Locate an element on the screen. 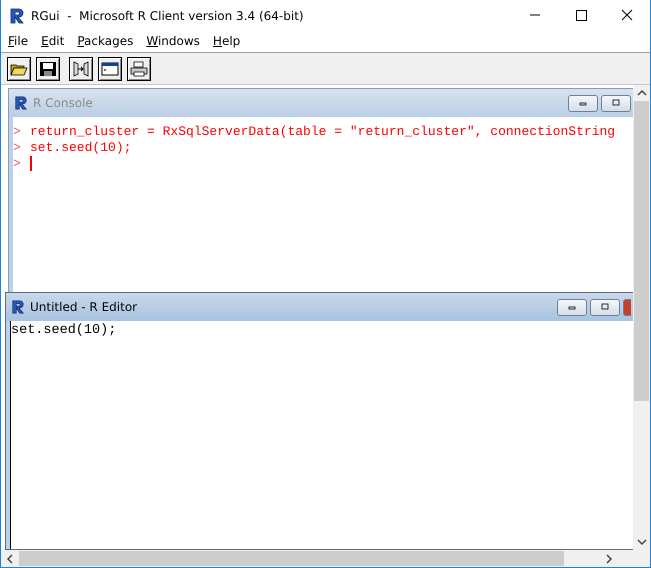 The height and width of the screenshot is (568, 651). menu-item: Windows is located at coordinates (173, 41).